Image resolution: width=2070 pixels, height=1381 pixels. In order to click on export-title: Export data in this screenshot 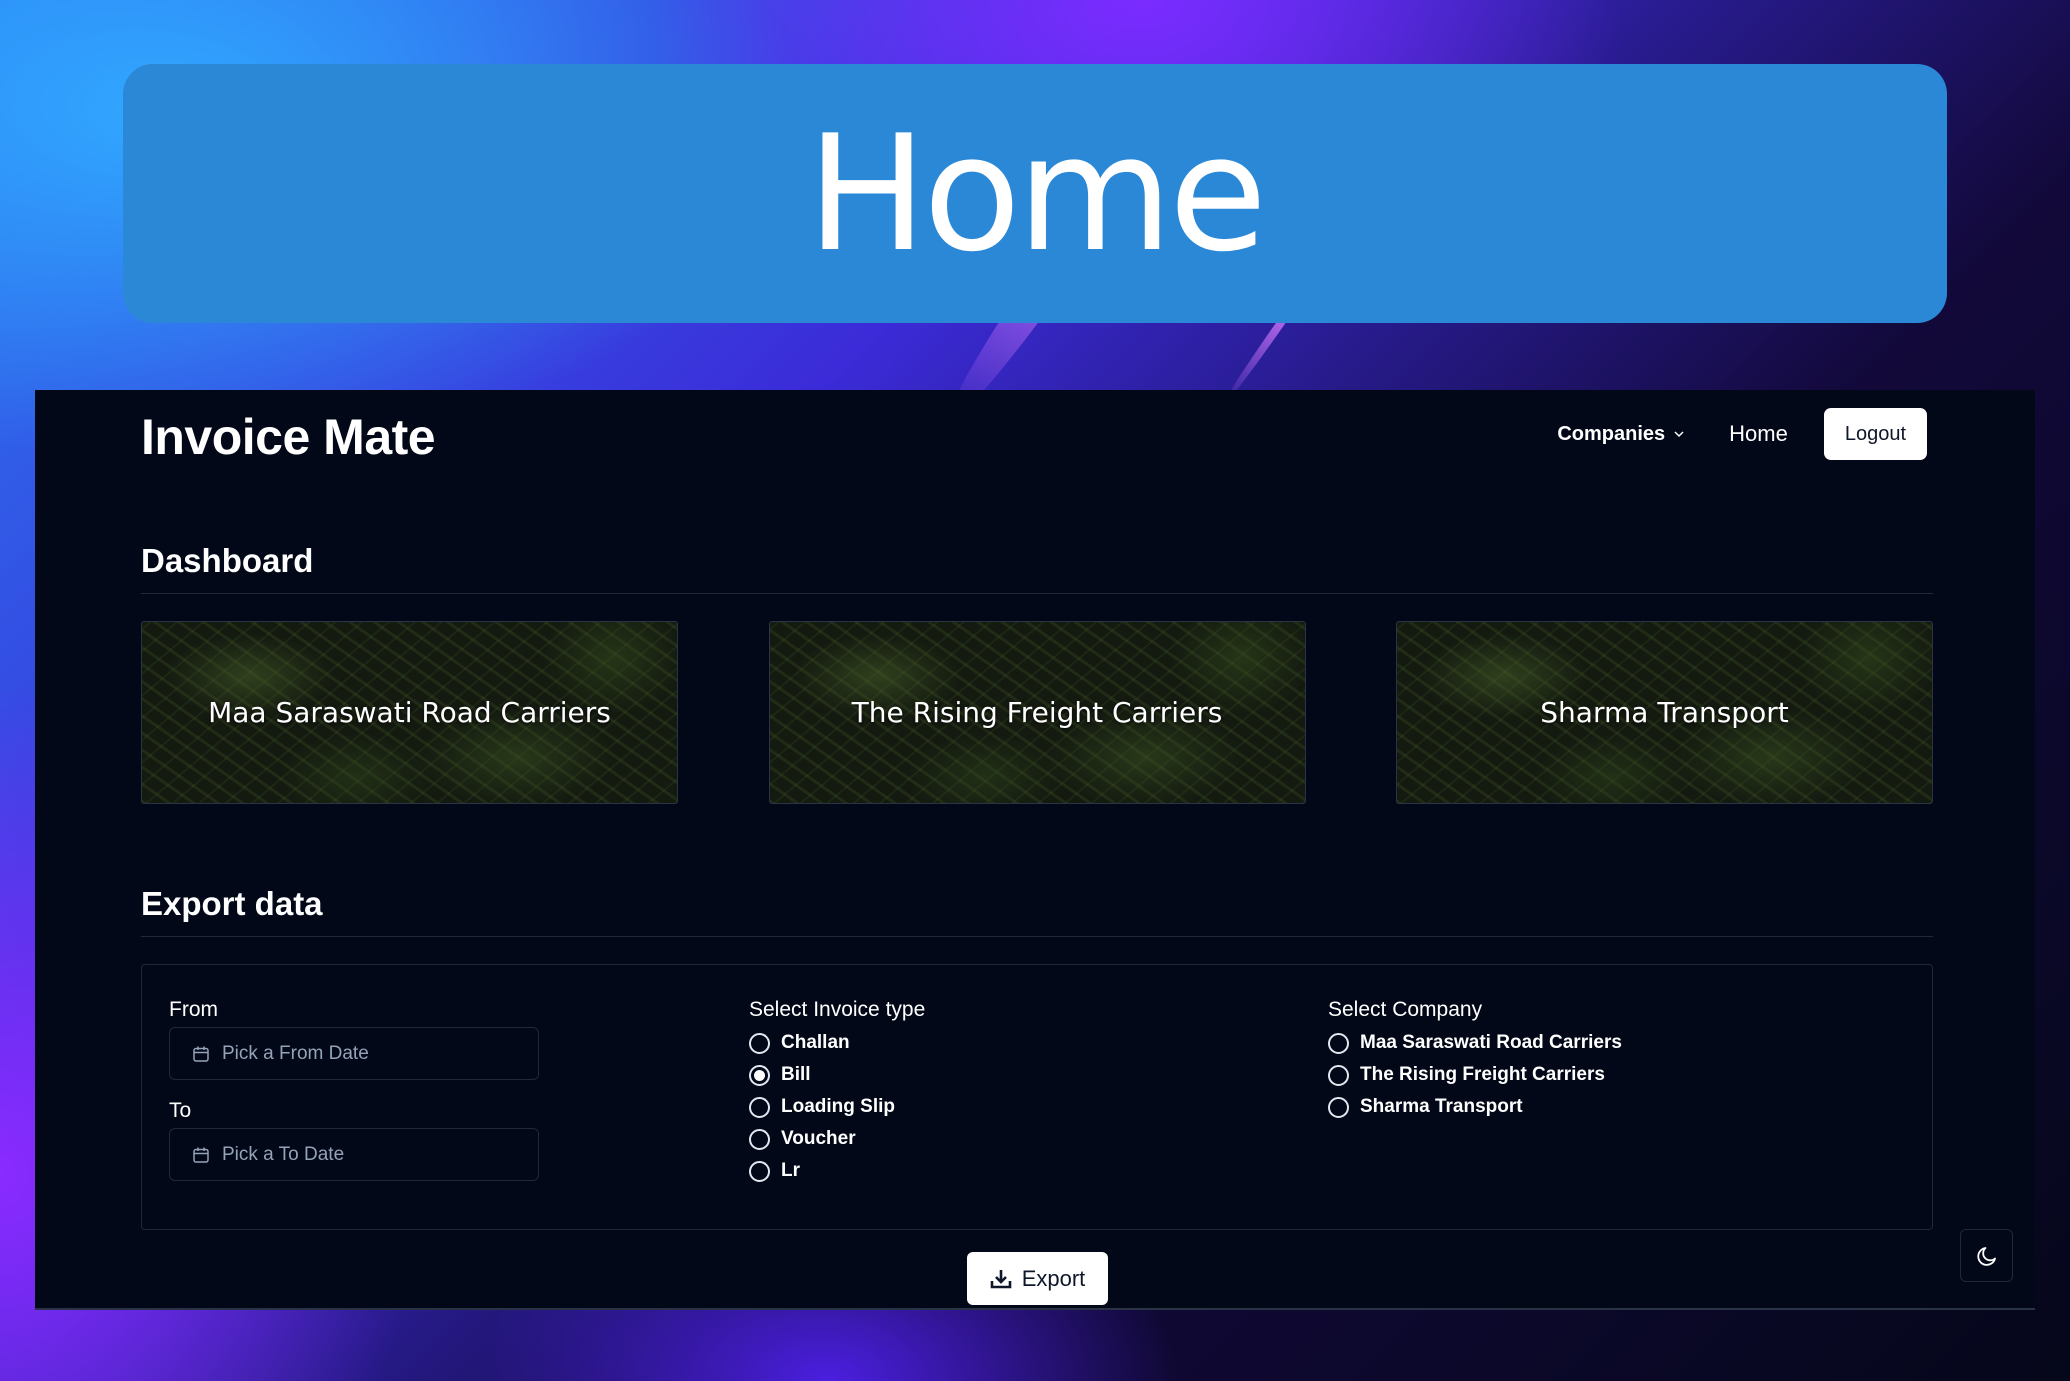, I will do `click(232, 903)`.